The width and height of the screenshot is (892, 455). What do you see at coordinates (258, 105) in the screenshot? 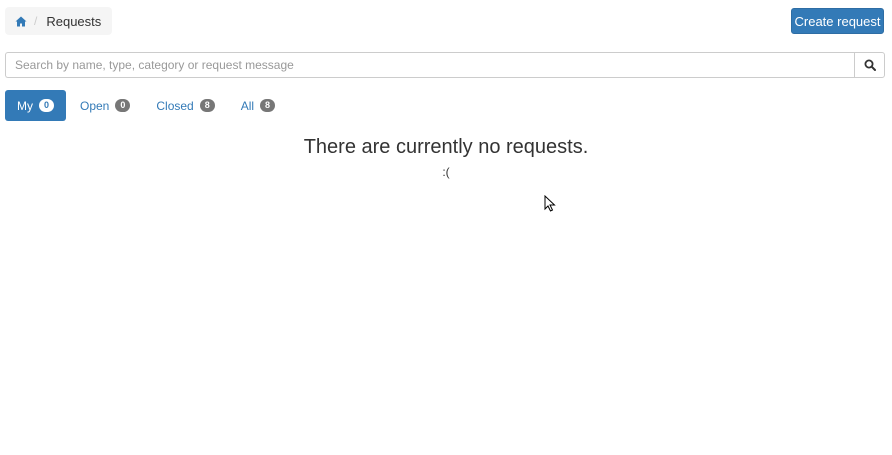
I see `tab-all: All 8` at bounding box center [258, 105].